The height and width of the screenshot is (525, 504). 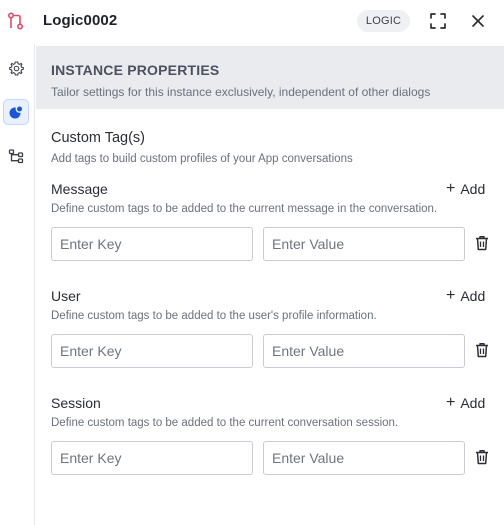 I want to click on message-delete-button, so click(x=482, y=243).